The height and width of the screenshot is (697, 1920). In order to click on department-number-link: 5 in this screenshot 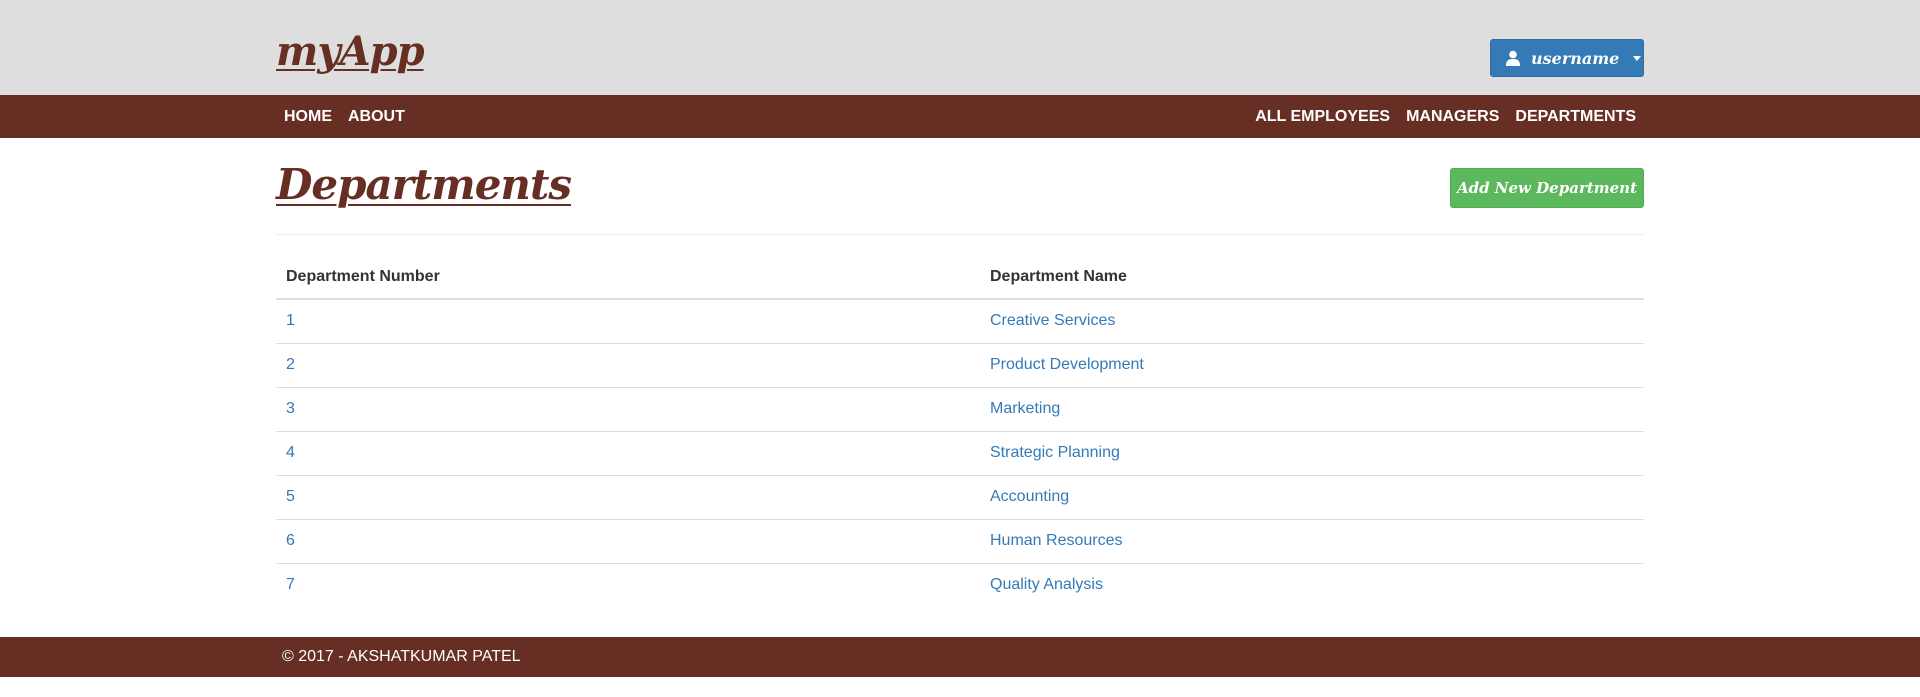, I will do `click(290, 496)`.